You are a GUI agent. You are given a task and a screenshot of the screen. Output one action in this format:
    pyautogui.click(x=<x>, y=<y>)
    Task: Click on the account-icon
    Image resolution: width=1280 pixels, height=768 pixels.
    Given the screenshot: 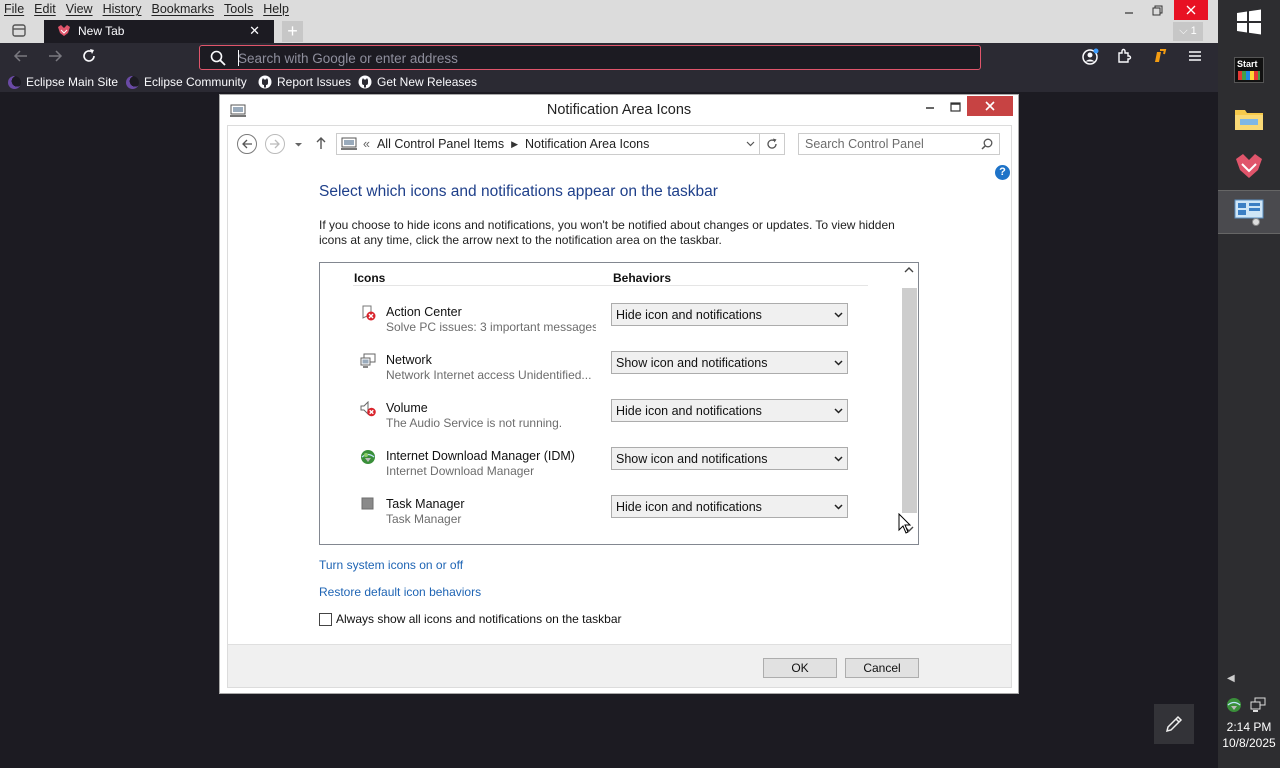 What is the action you would take?
    pyautogui.click(x=1090, y=56)
    